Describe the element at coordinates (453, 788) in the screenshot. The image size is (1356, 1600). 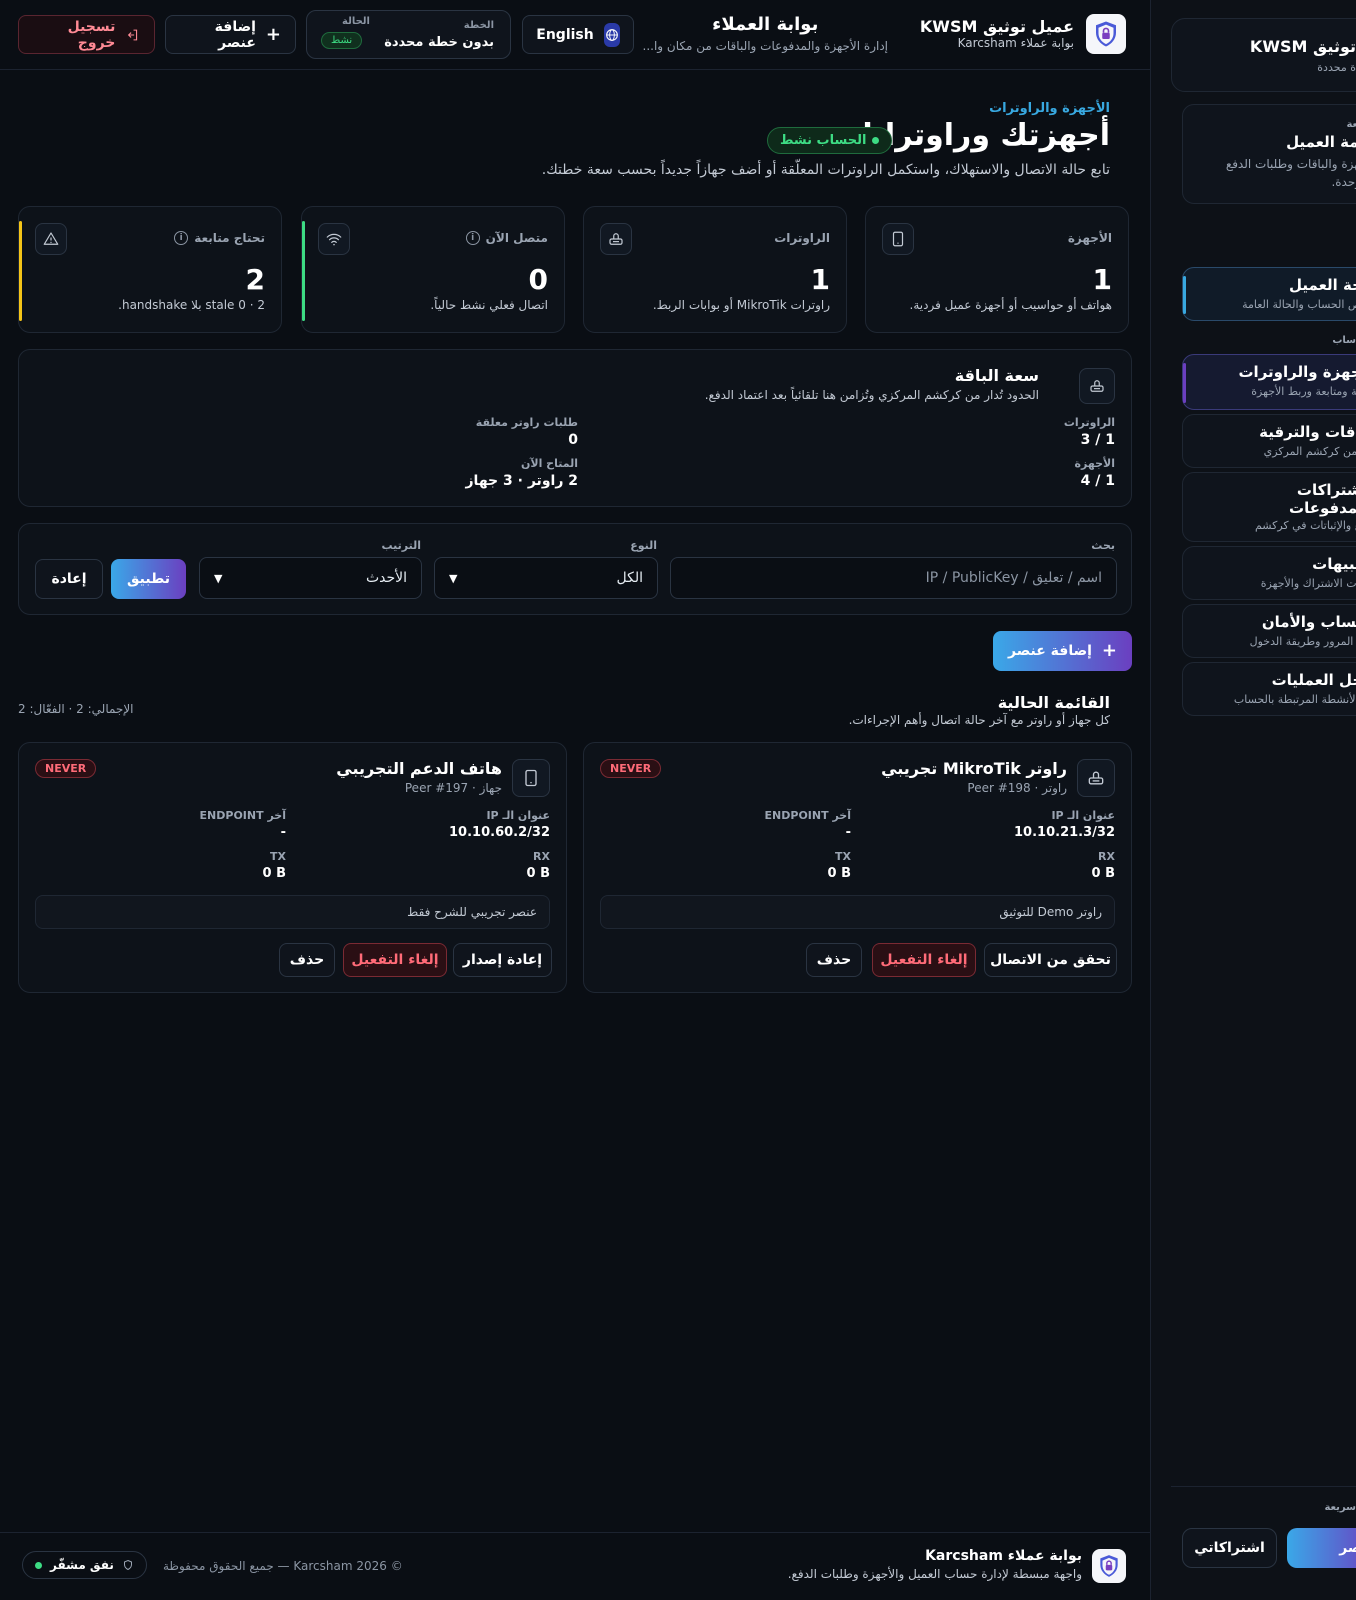
I see `item-meta: جهاز · Peer #197` at that location.